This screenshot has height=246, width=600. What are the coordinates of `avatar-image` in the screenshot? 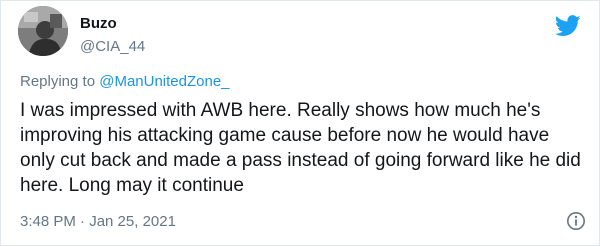 It's located at (43, 31).